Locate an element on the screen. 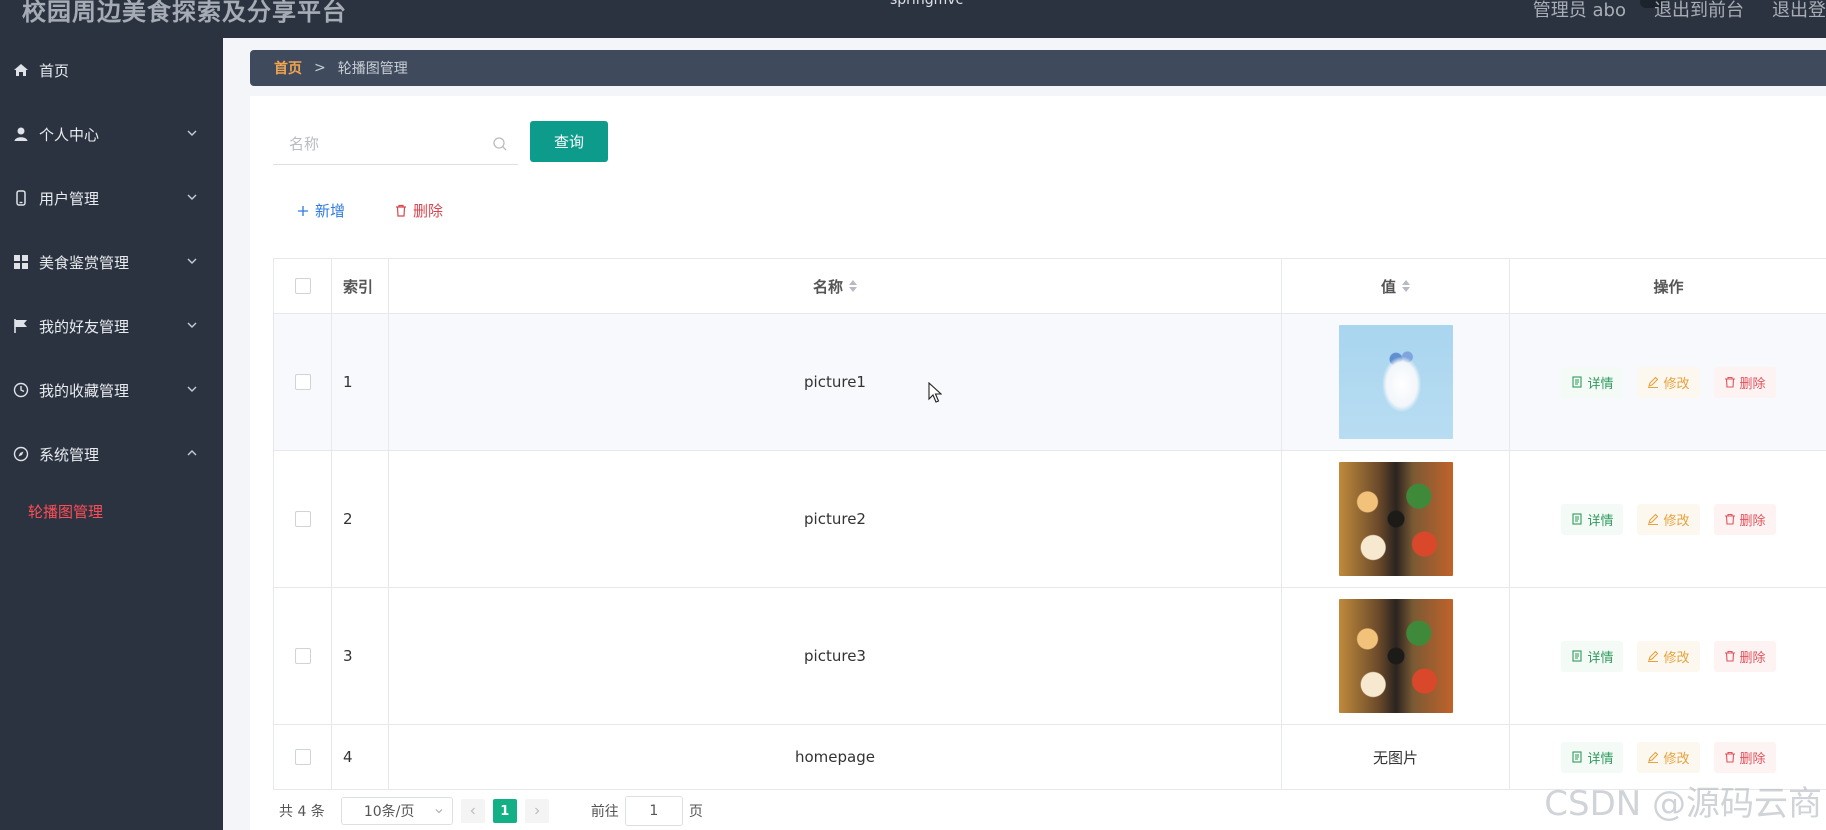 This screenshot has width=1826, height=830. sidebar-item-food-review: 美食鉴赏管理 is located at coordinates (111, 262).